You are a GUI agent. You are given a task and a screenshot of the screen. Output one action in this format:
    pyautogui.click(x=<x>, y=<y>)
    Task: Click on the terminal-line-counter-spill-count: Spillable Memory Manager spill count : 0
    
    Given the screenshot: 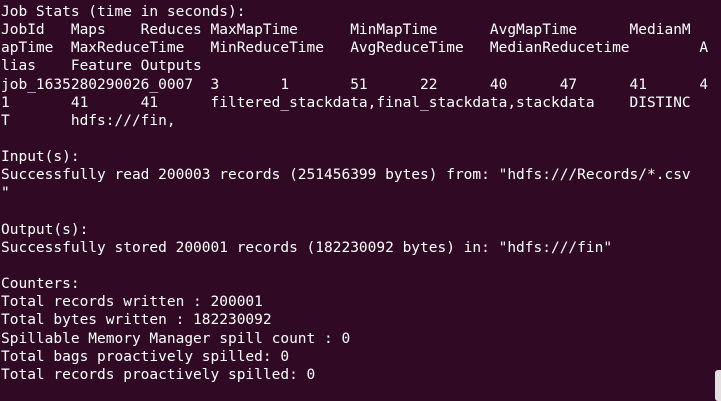 What is the action you would take?
    pyautogui.click(x=176, y=338)
    